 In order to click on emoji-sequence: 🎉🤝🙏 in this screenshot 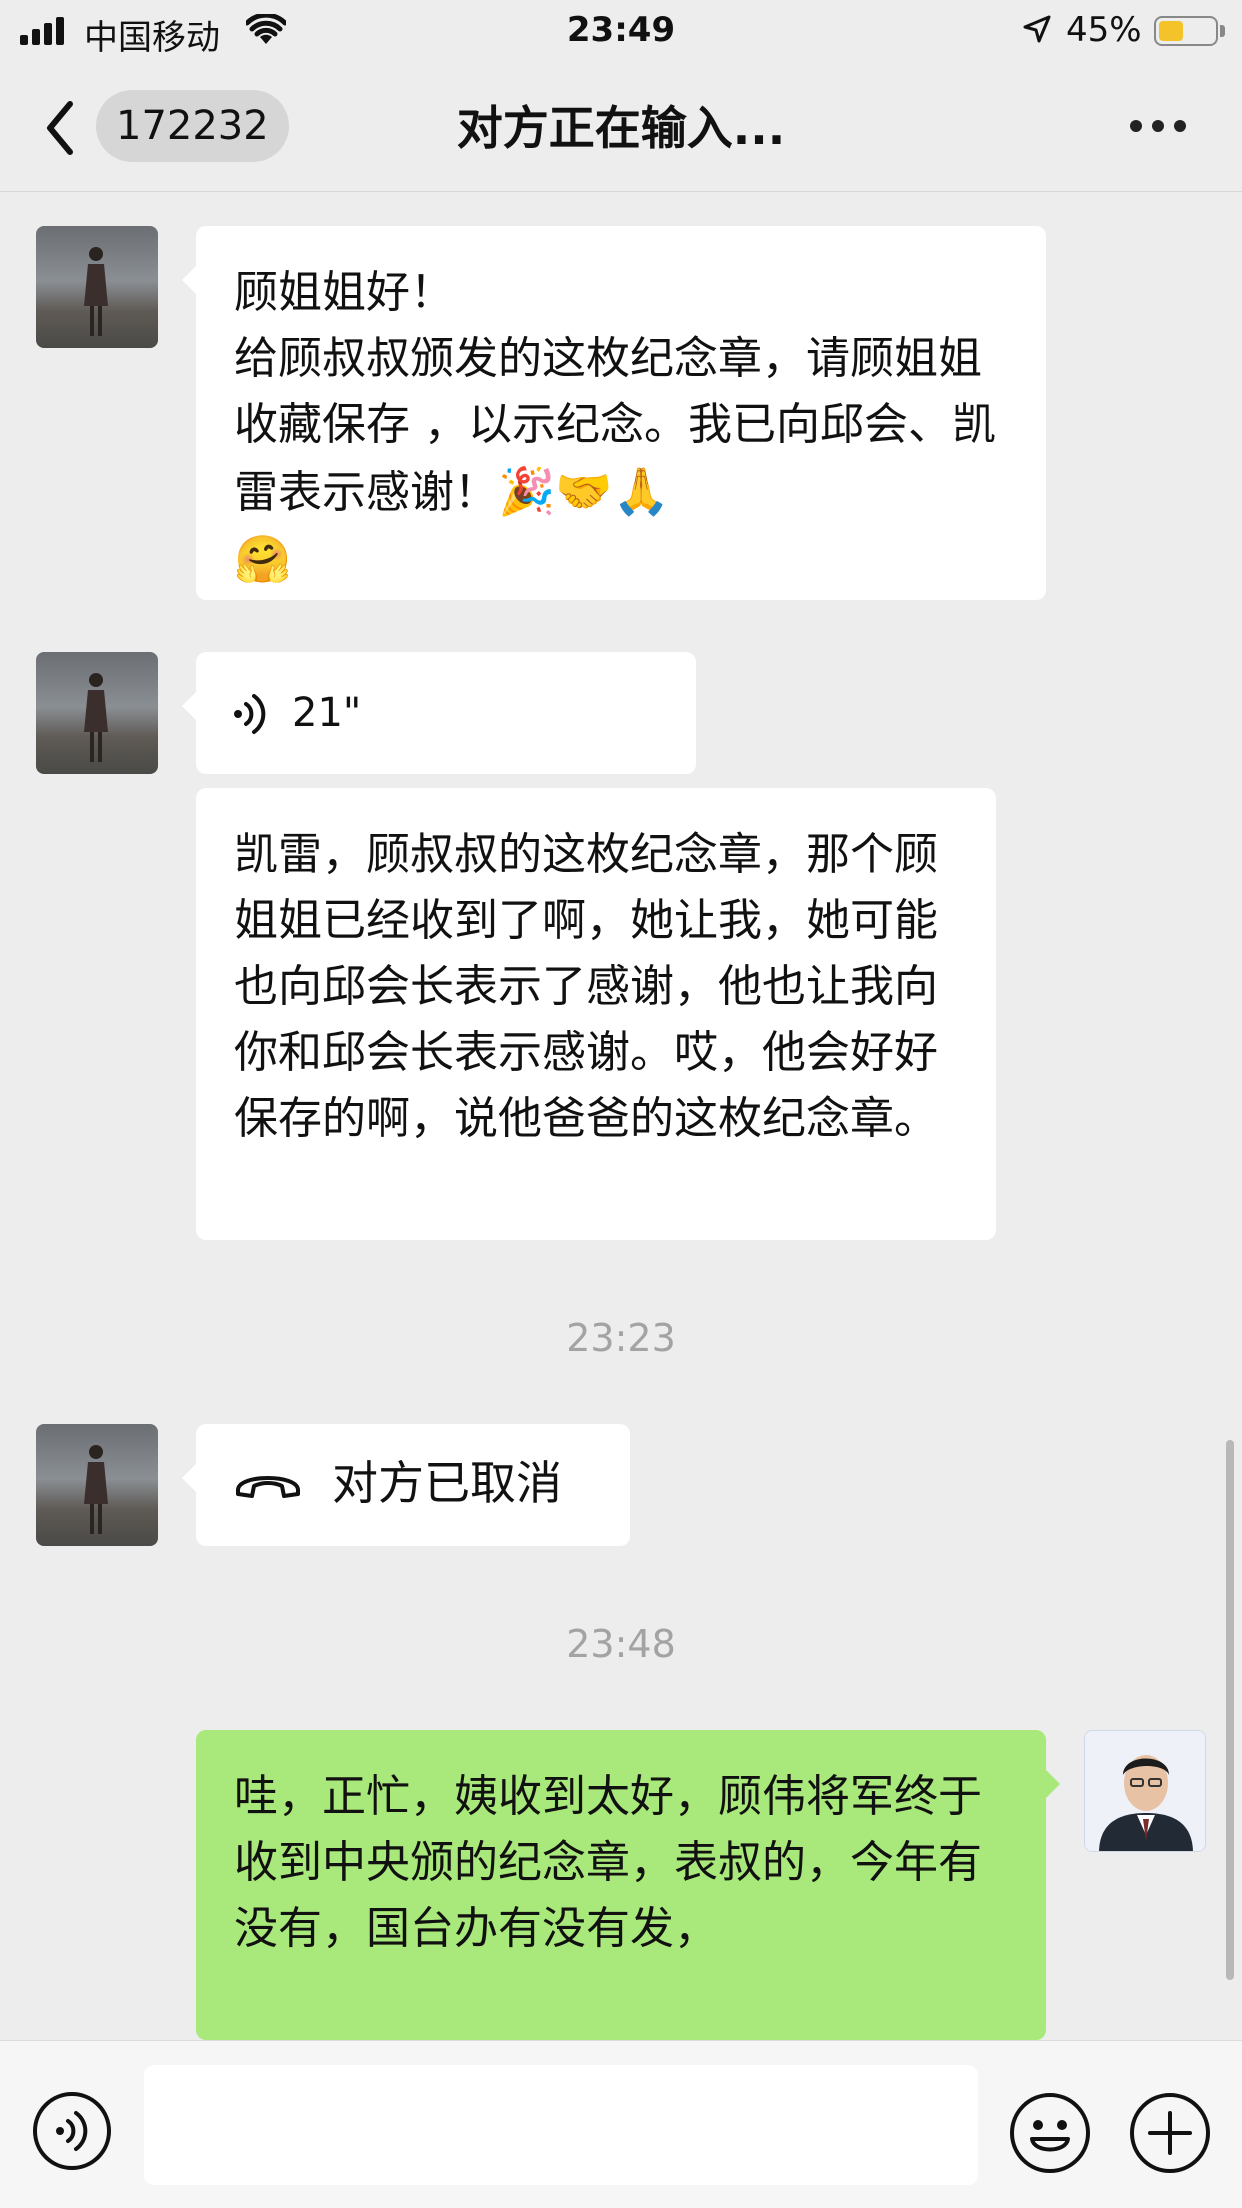, I will do `click(584, 491)`.